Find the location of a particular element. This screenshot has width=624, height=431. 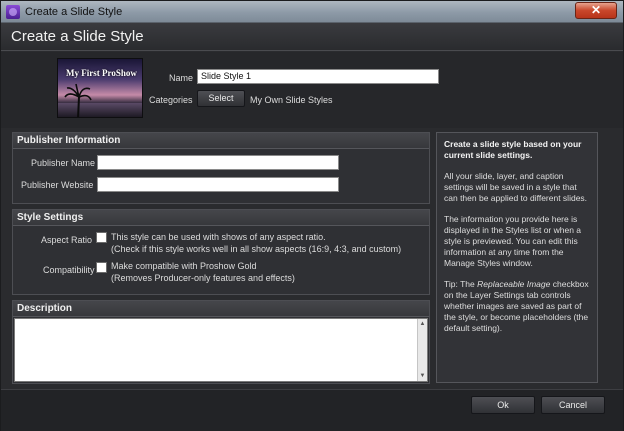

categories-value: My Own Slide Styles is located at coordinates (291, 100).